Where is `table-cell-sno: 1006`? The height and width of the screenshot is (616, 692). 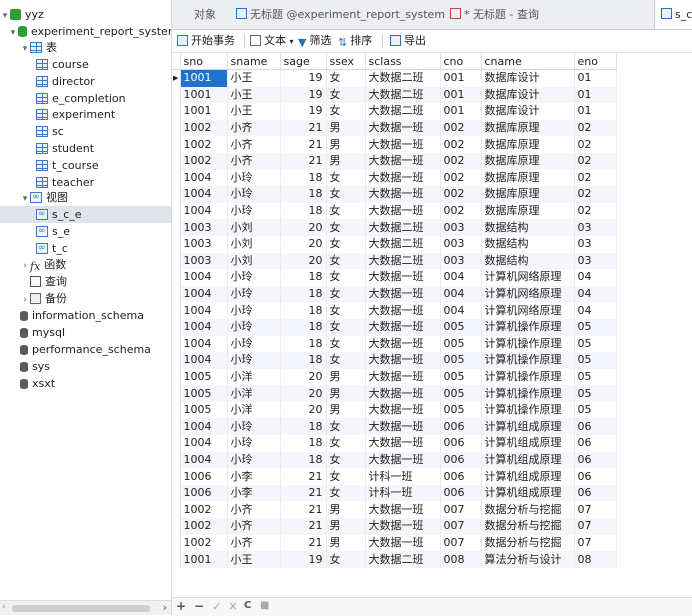
table-cell-sno: 1006 is located at coordinates (204, 476).